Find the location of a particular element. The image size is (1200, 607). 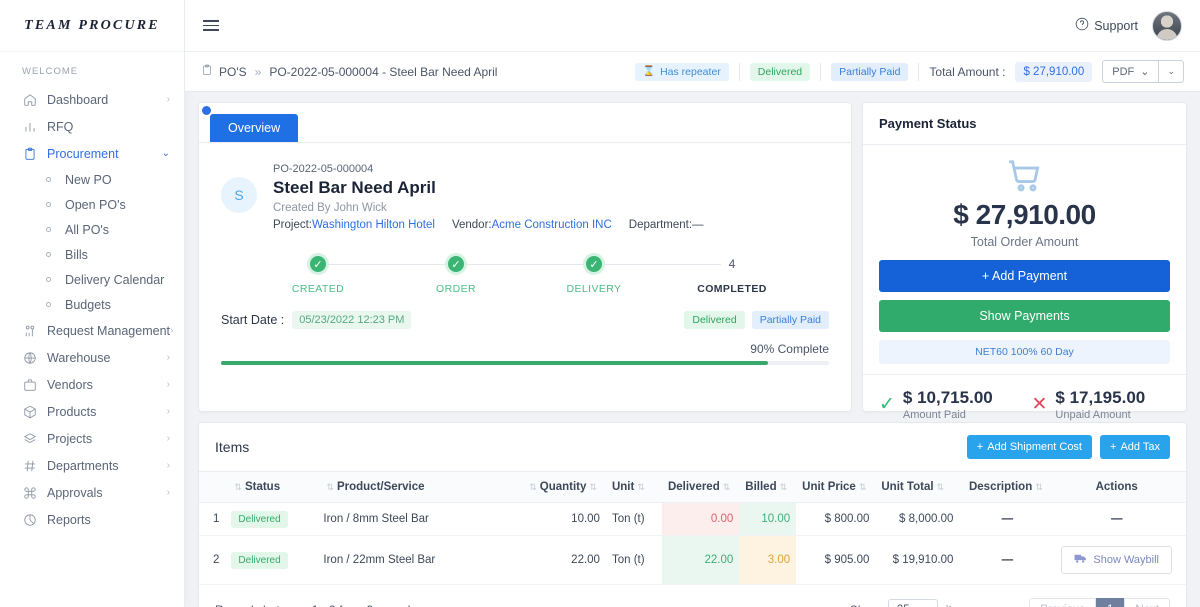

col-actions: Actions is located at coordinates (1120, 487).